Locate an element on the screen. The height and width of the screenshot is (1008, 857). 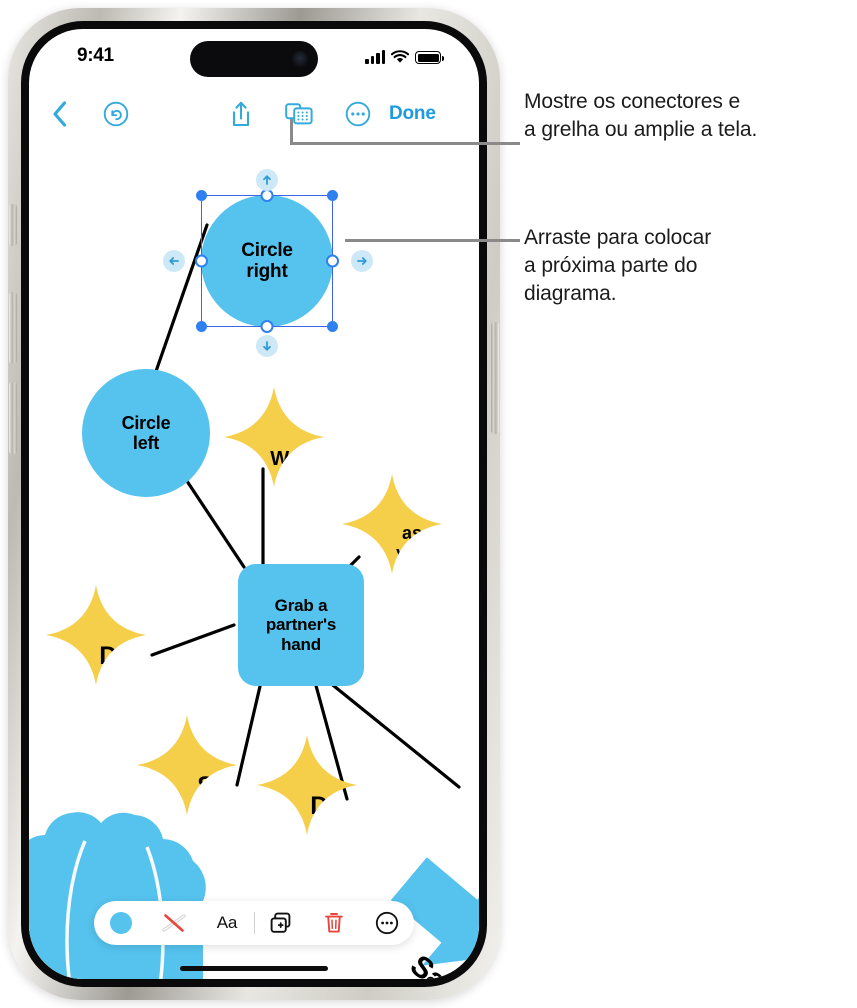
connectors-grid-button is located at coordinates (299, 114).